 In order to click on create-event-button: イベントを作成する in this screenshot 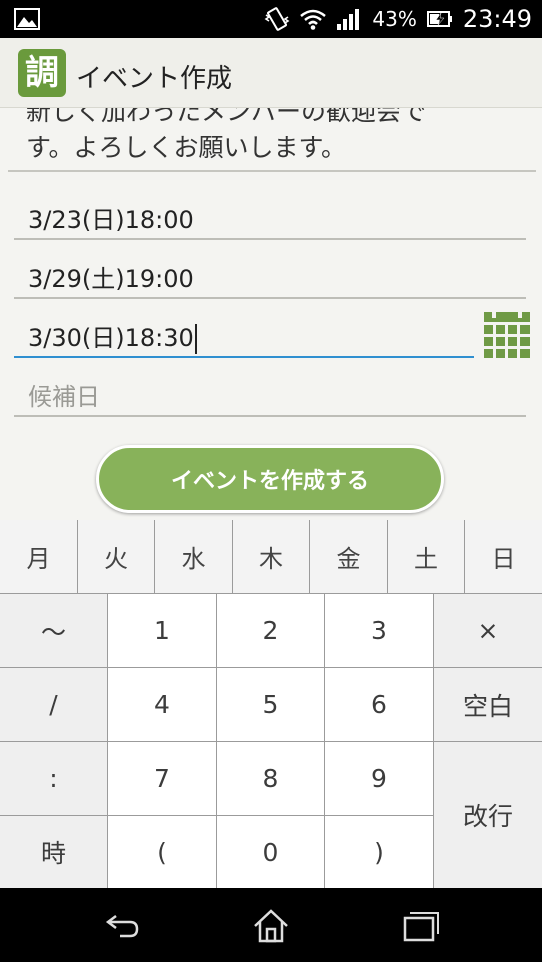, I will do `click(270, 479)`.